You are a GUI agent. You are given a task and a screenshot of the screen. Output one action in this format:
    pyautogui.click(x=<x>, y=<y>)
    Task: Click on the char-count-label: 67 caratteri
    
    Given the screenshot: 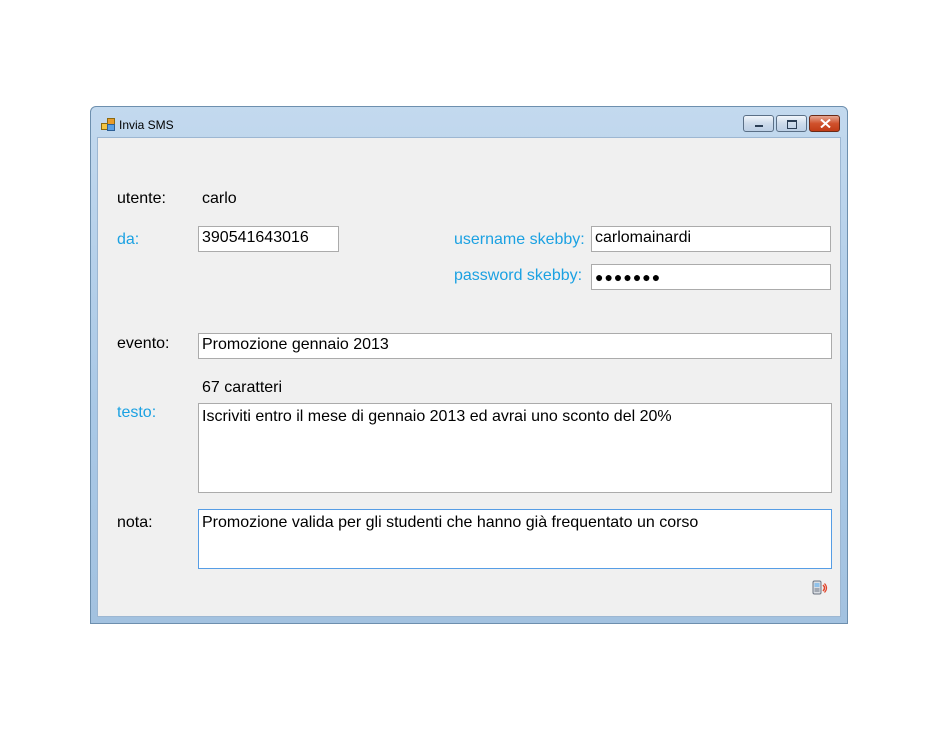 What is the action you would take?
    pyautogui.click(x=242, y=387)
    